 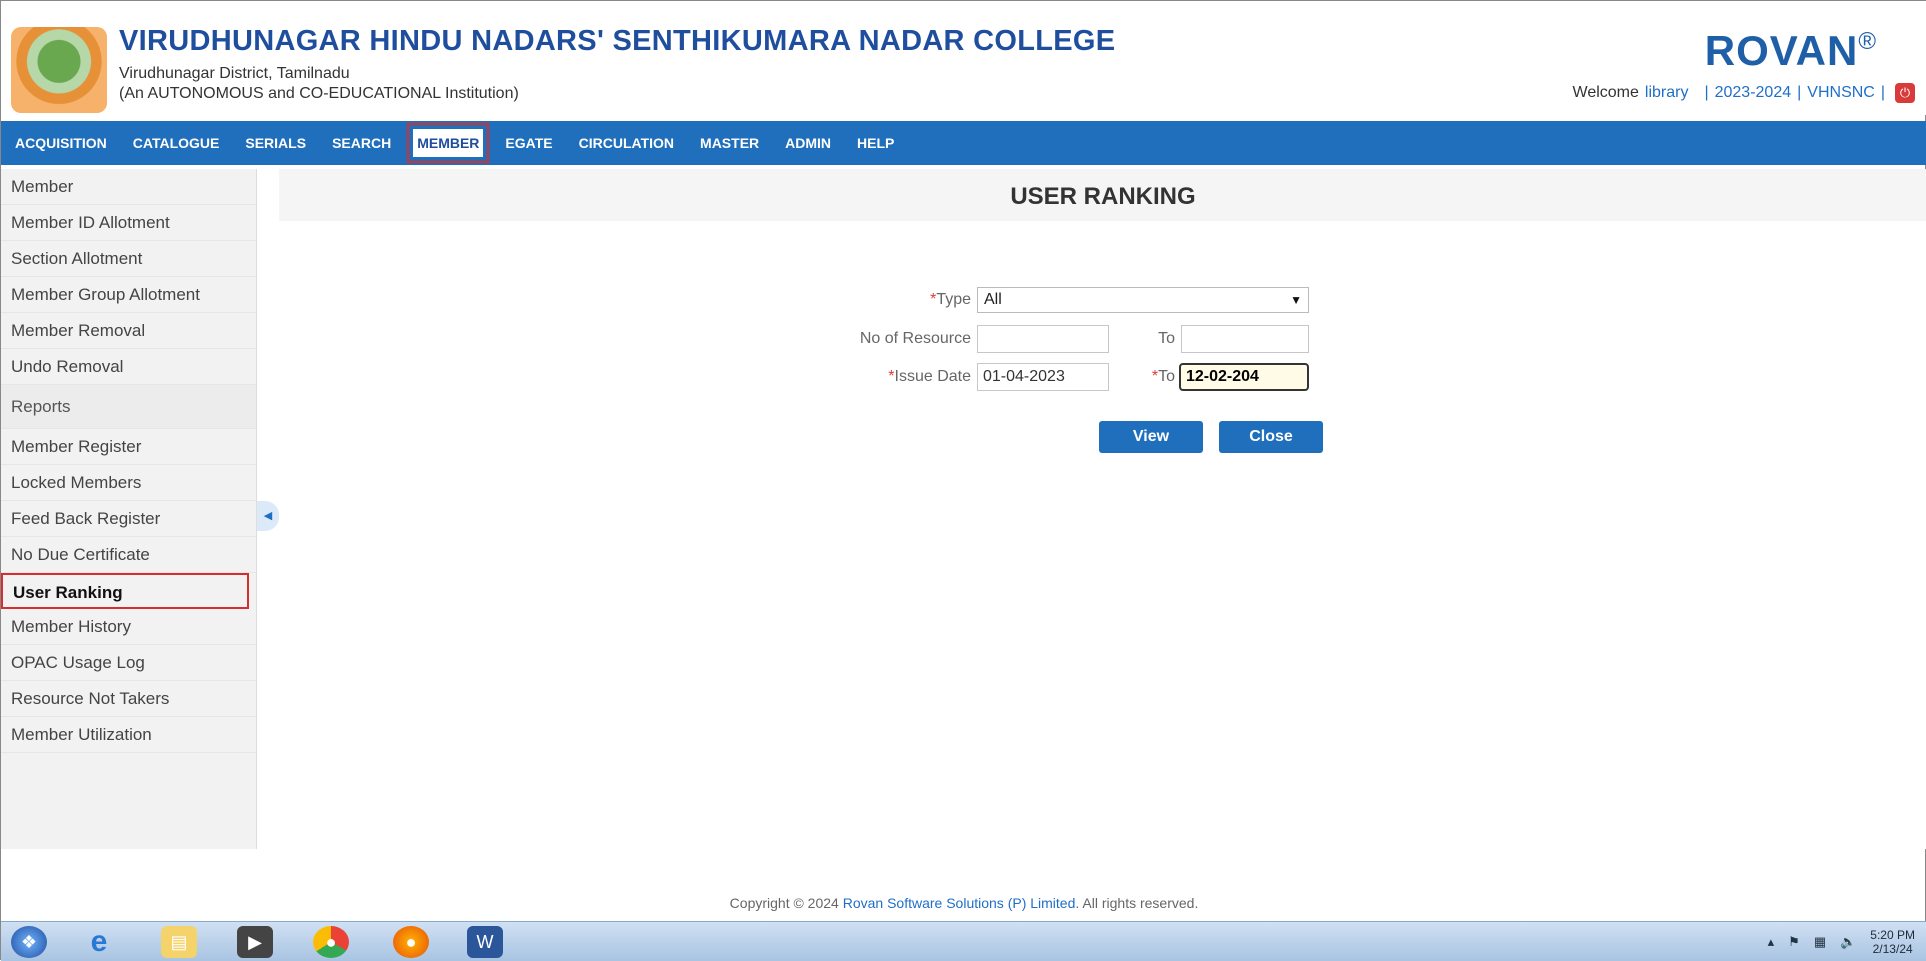 I want to click on sidebar-item-member-register: Member Register, so click(x=128, y=447).